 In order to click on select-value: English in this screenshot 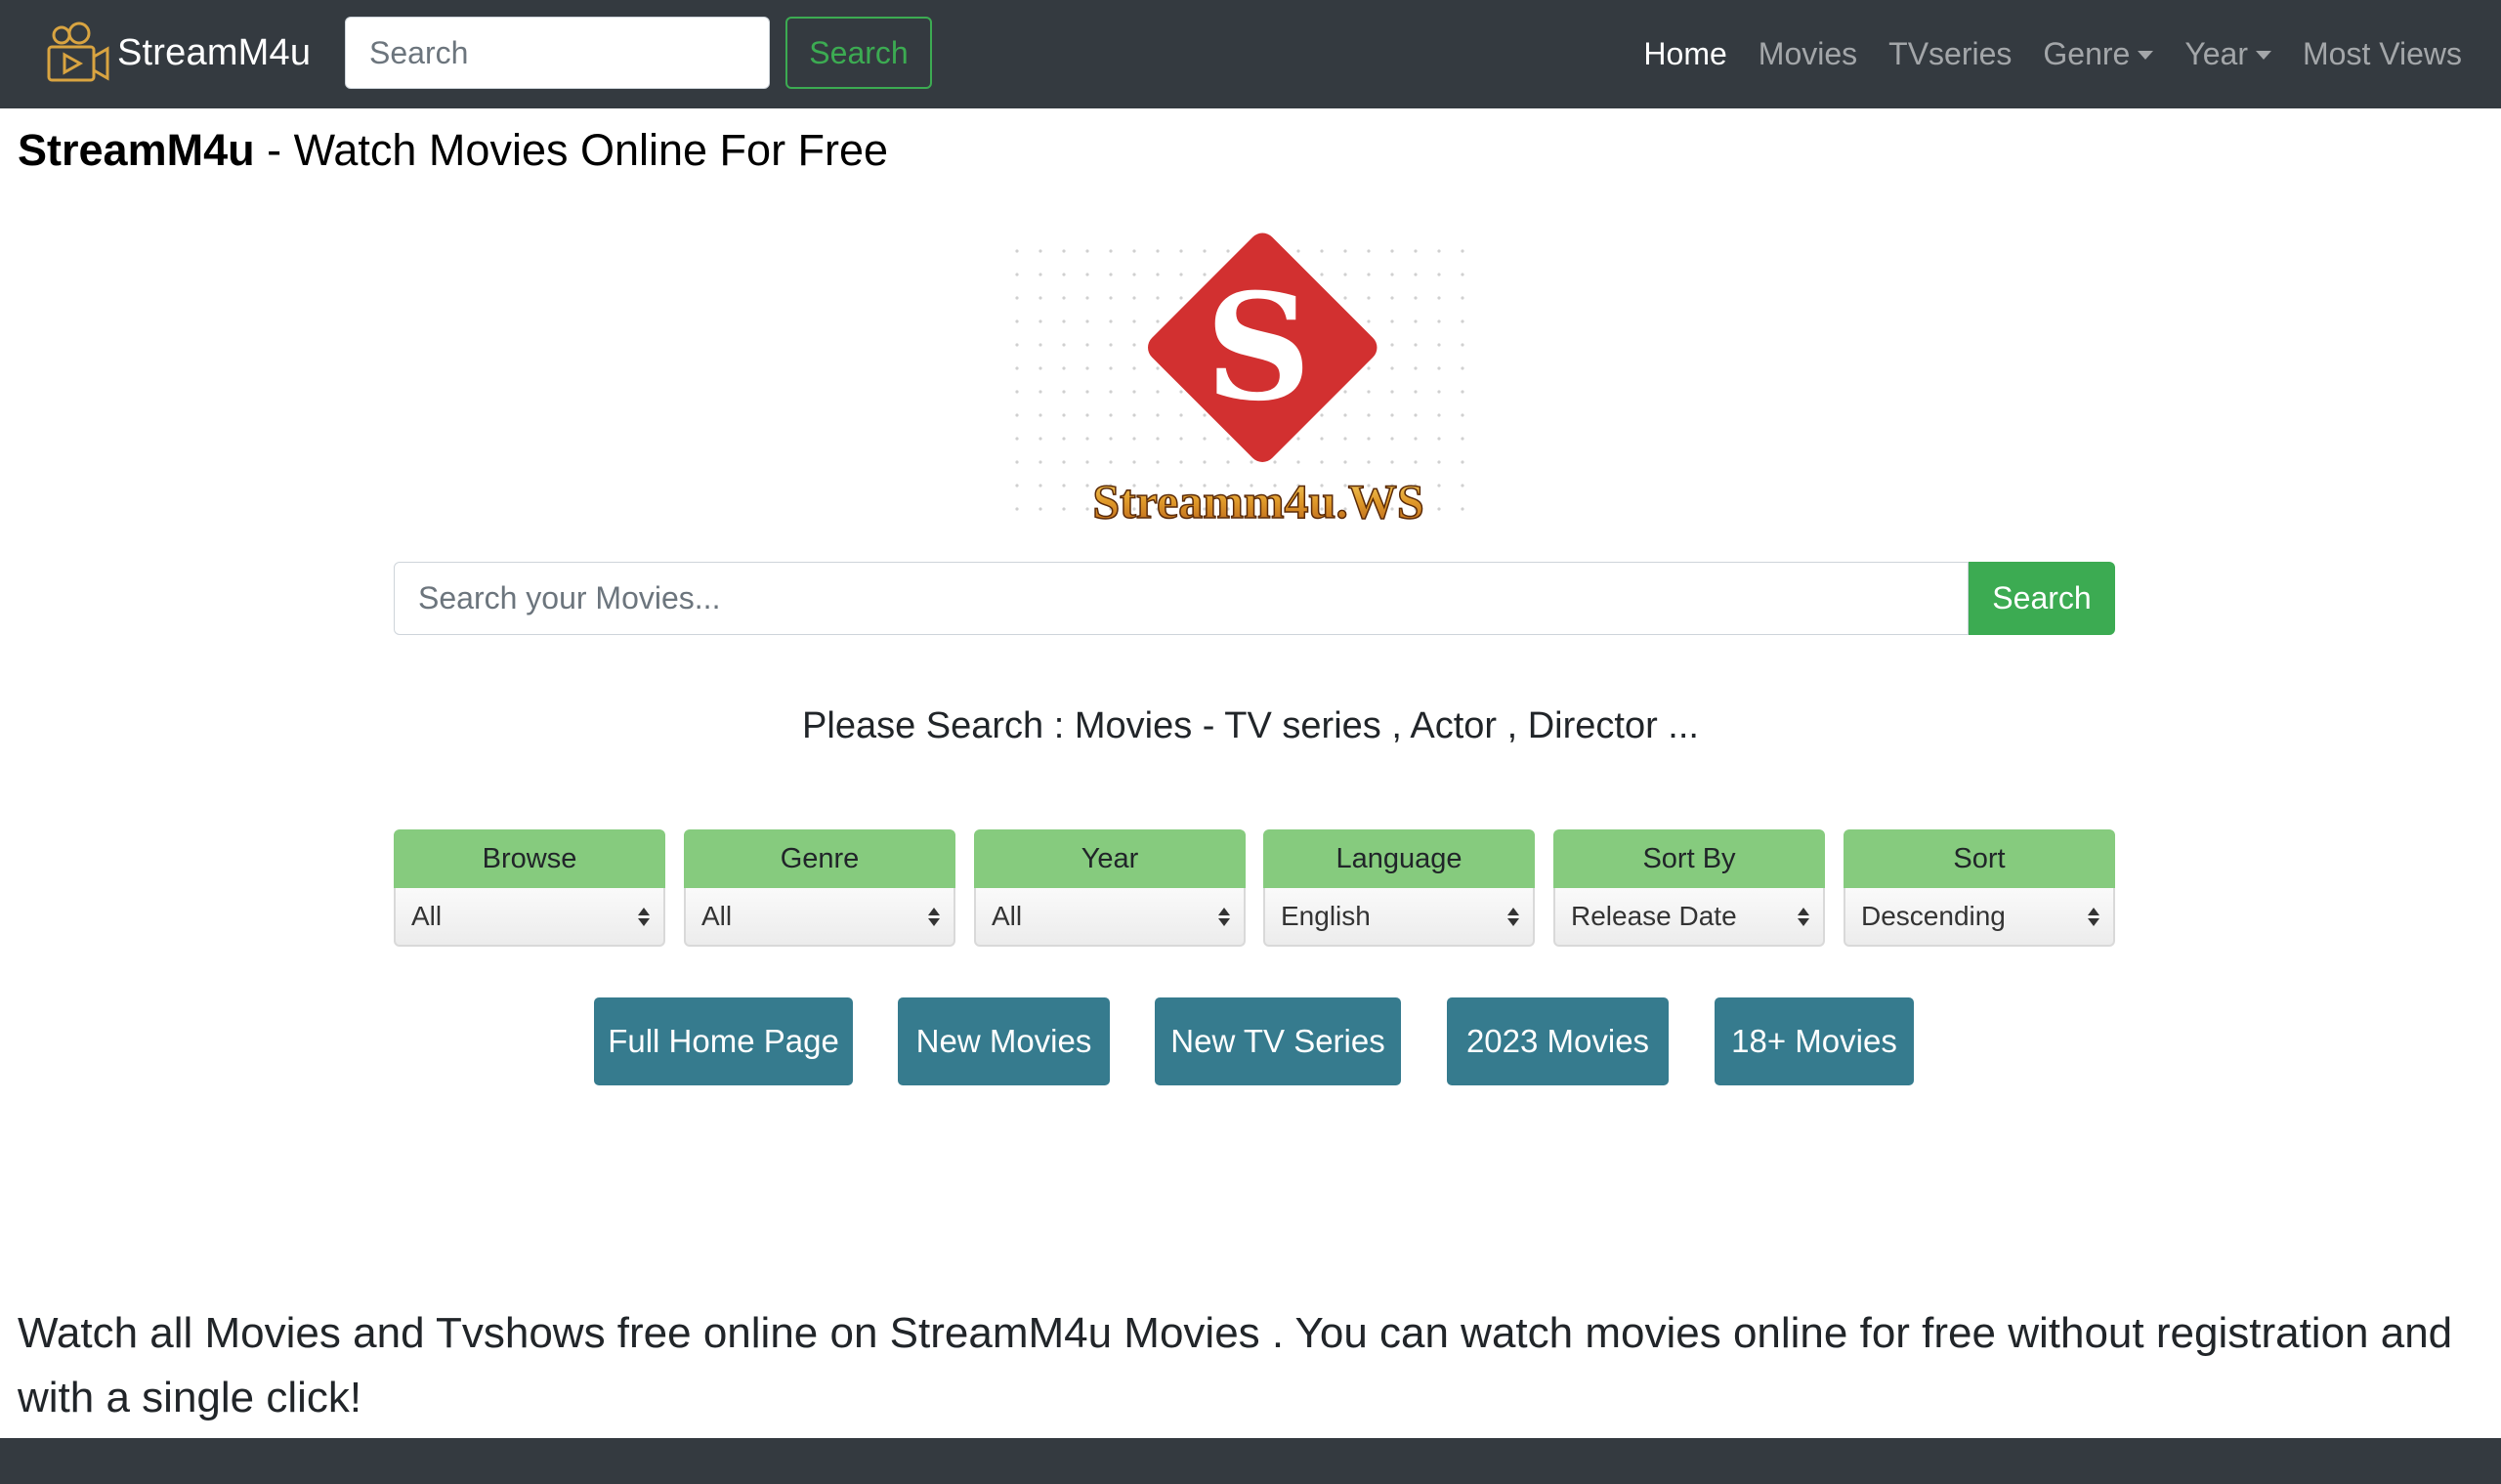, I will do `click(1326, 916)`.